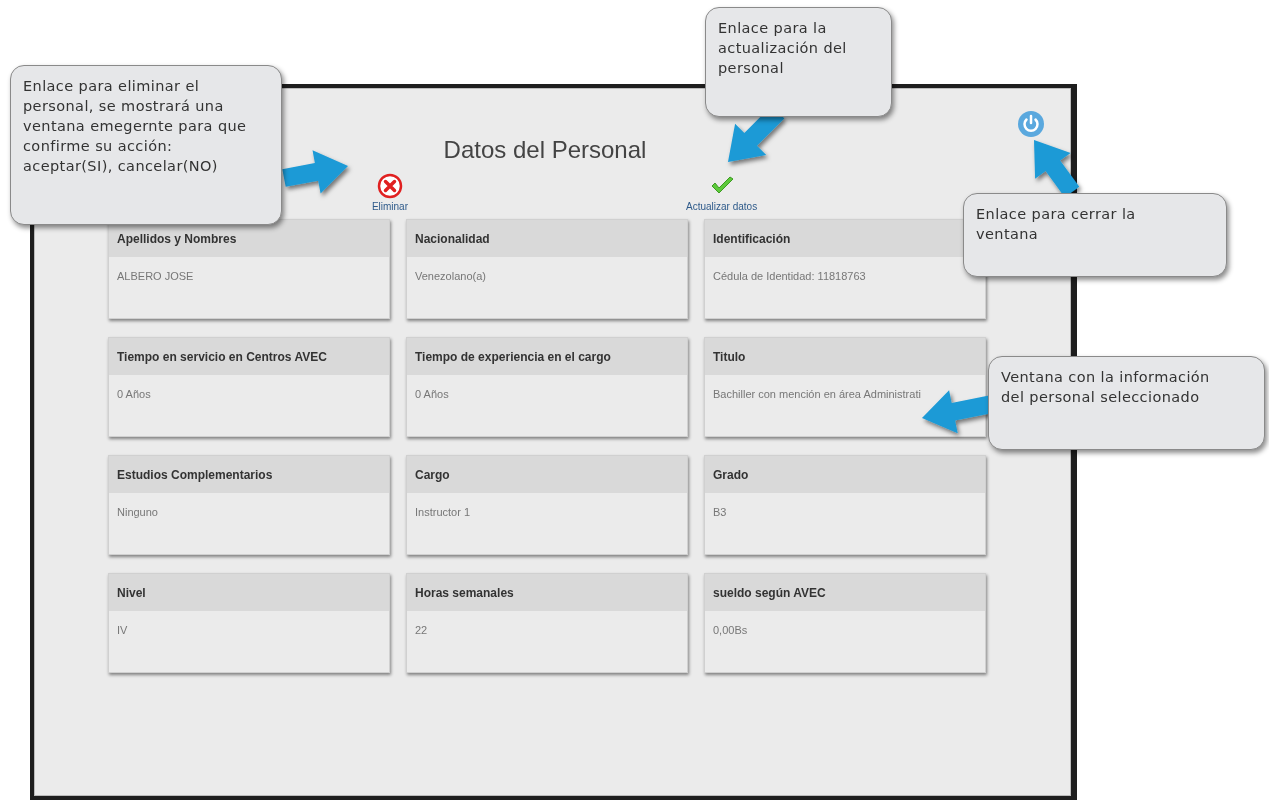 The width and height of the screenshot is (1269, 807). I want to click on field-label: Tiempo en servicio en Centros AVEC, so click(222, 356).